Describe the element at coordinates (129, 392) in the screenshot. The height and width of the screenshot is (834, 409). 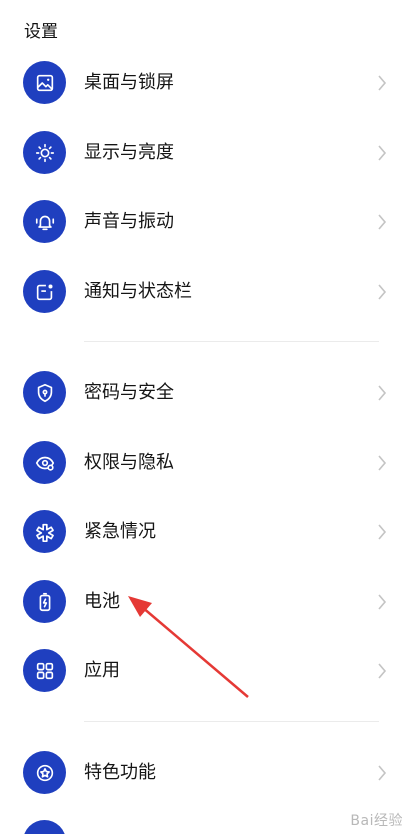
I see `settings-item-label: 密码与安全` at that location.